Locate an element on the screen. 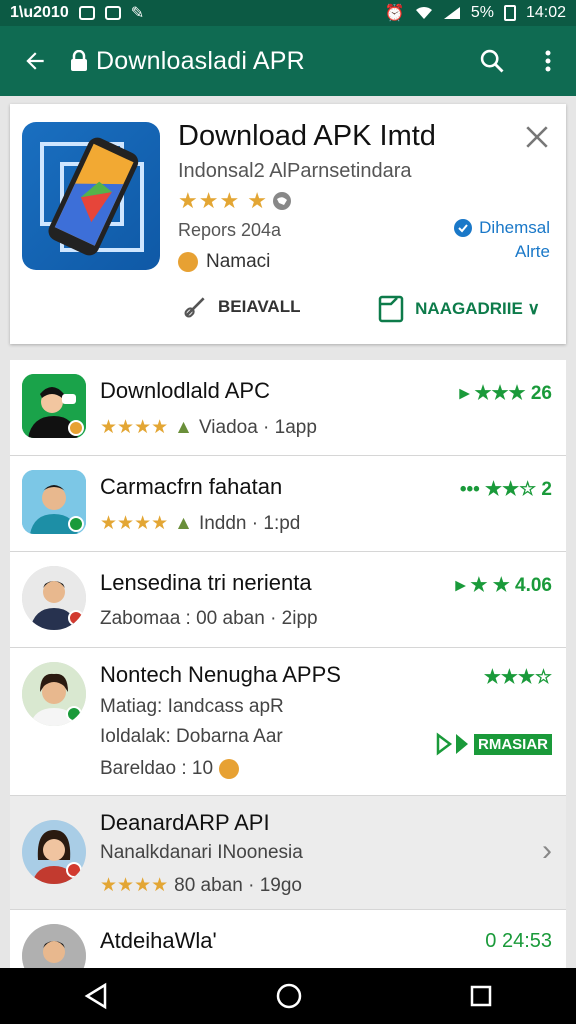  app-action-badge: RMASIAR is located at coordinates (494, 744).